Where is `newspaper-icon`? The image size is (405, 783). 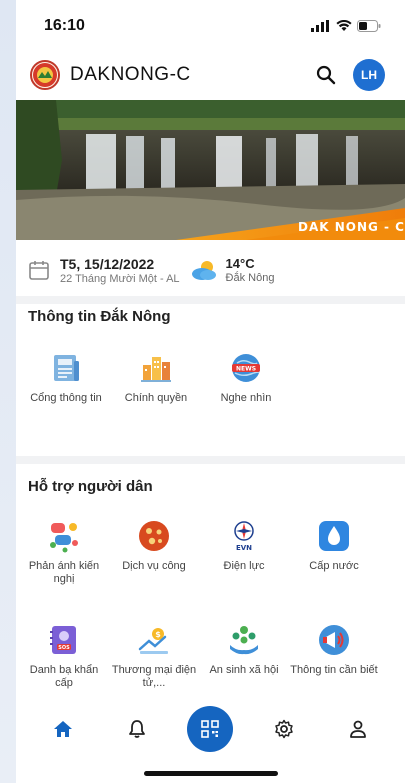 newspaper-icon is located at coordinates (66, 368).